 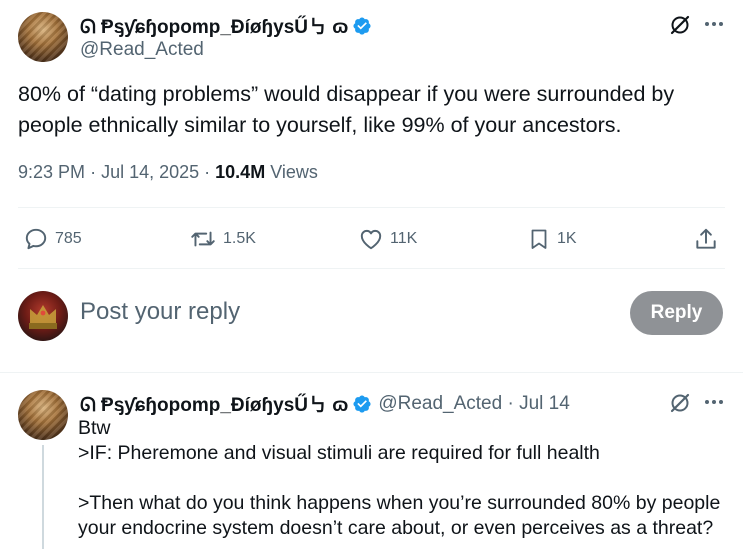 I want to click on thread-line, so click(x=43, y=497).